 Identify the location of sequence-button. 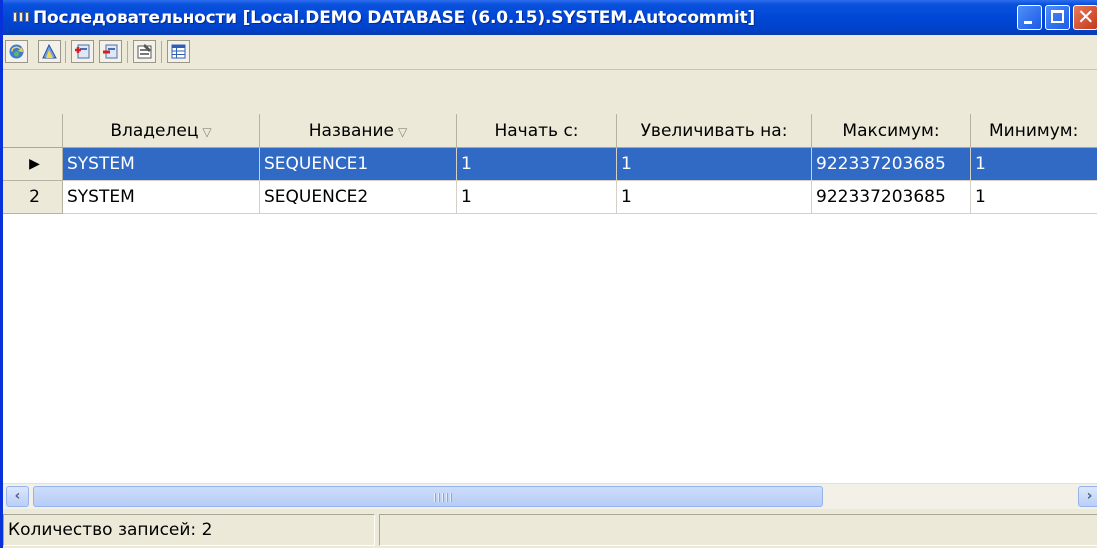
(49, 51).